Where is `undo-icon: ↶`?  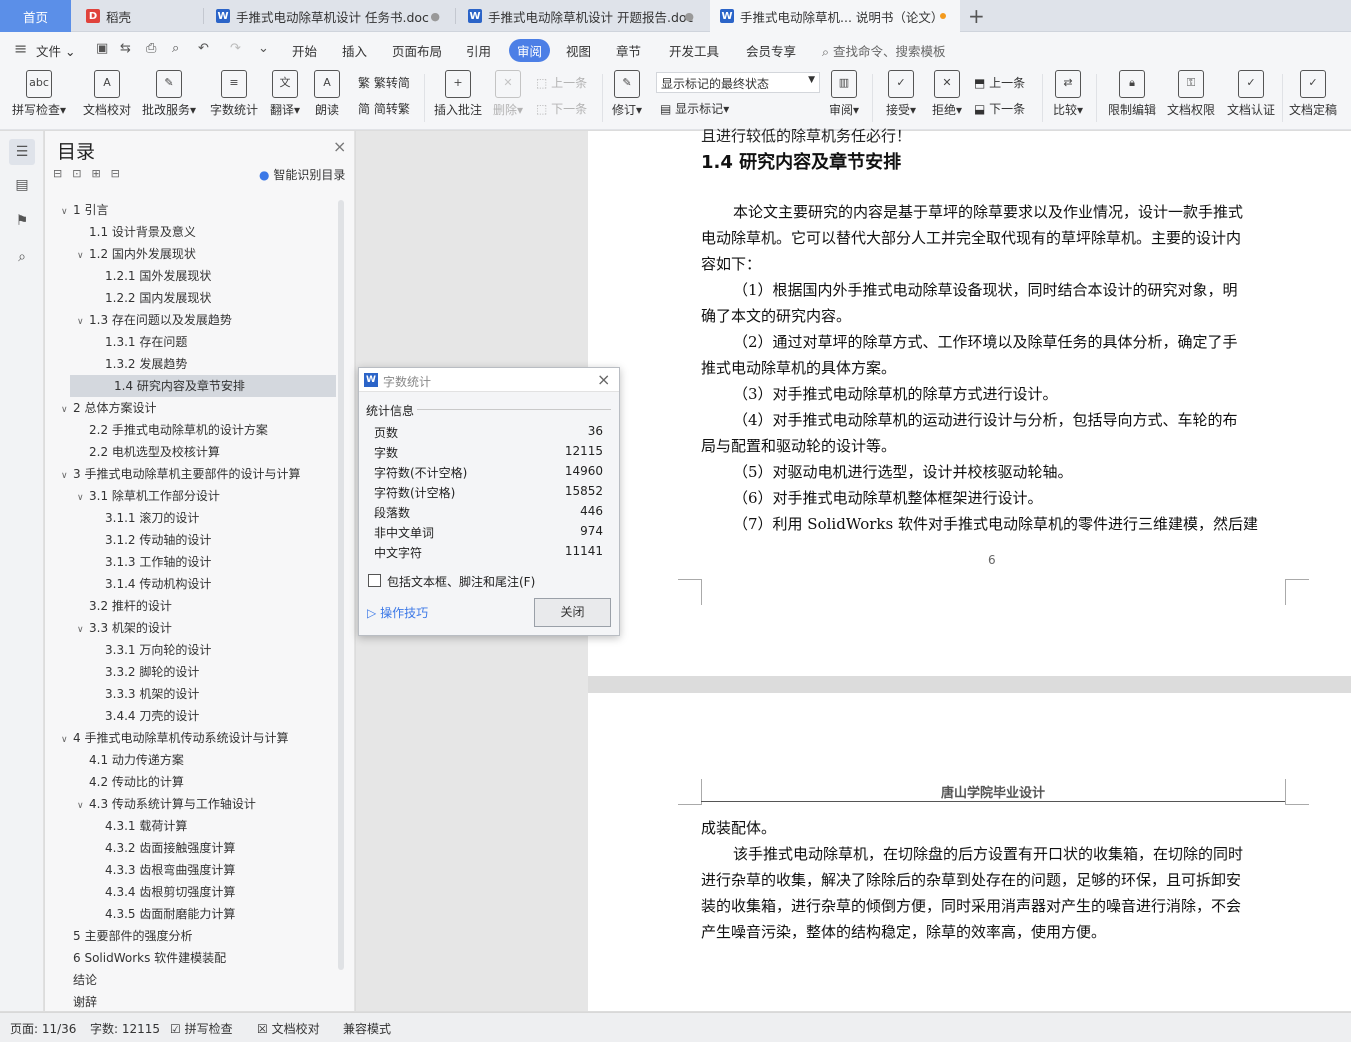 undo-icon: ↶ is located at coordinates (203, 48).